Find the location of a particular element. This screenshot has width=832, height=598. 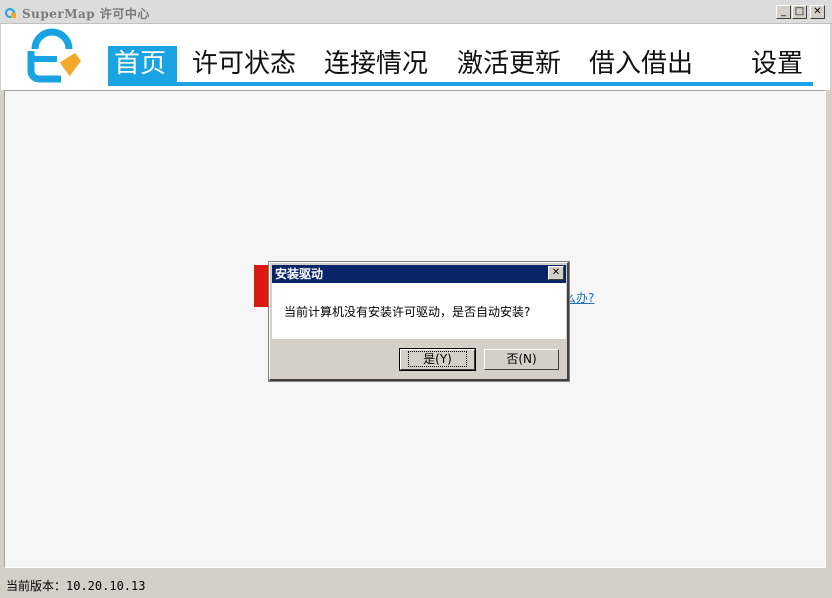

nav-tab-connections: 连接情况 is located at coordinates (376, 64).